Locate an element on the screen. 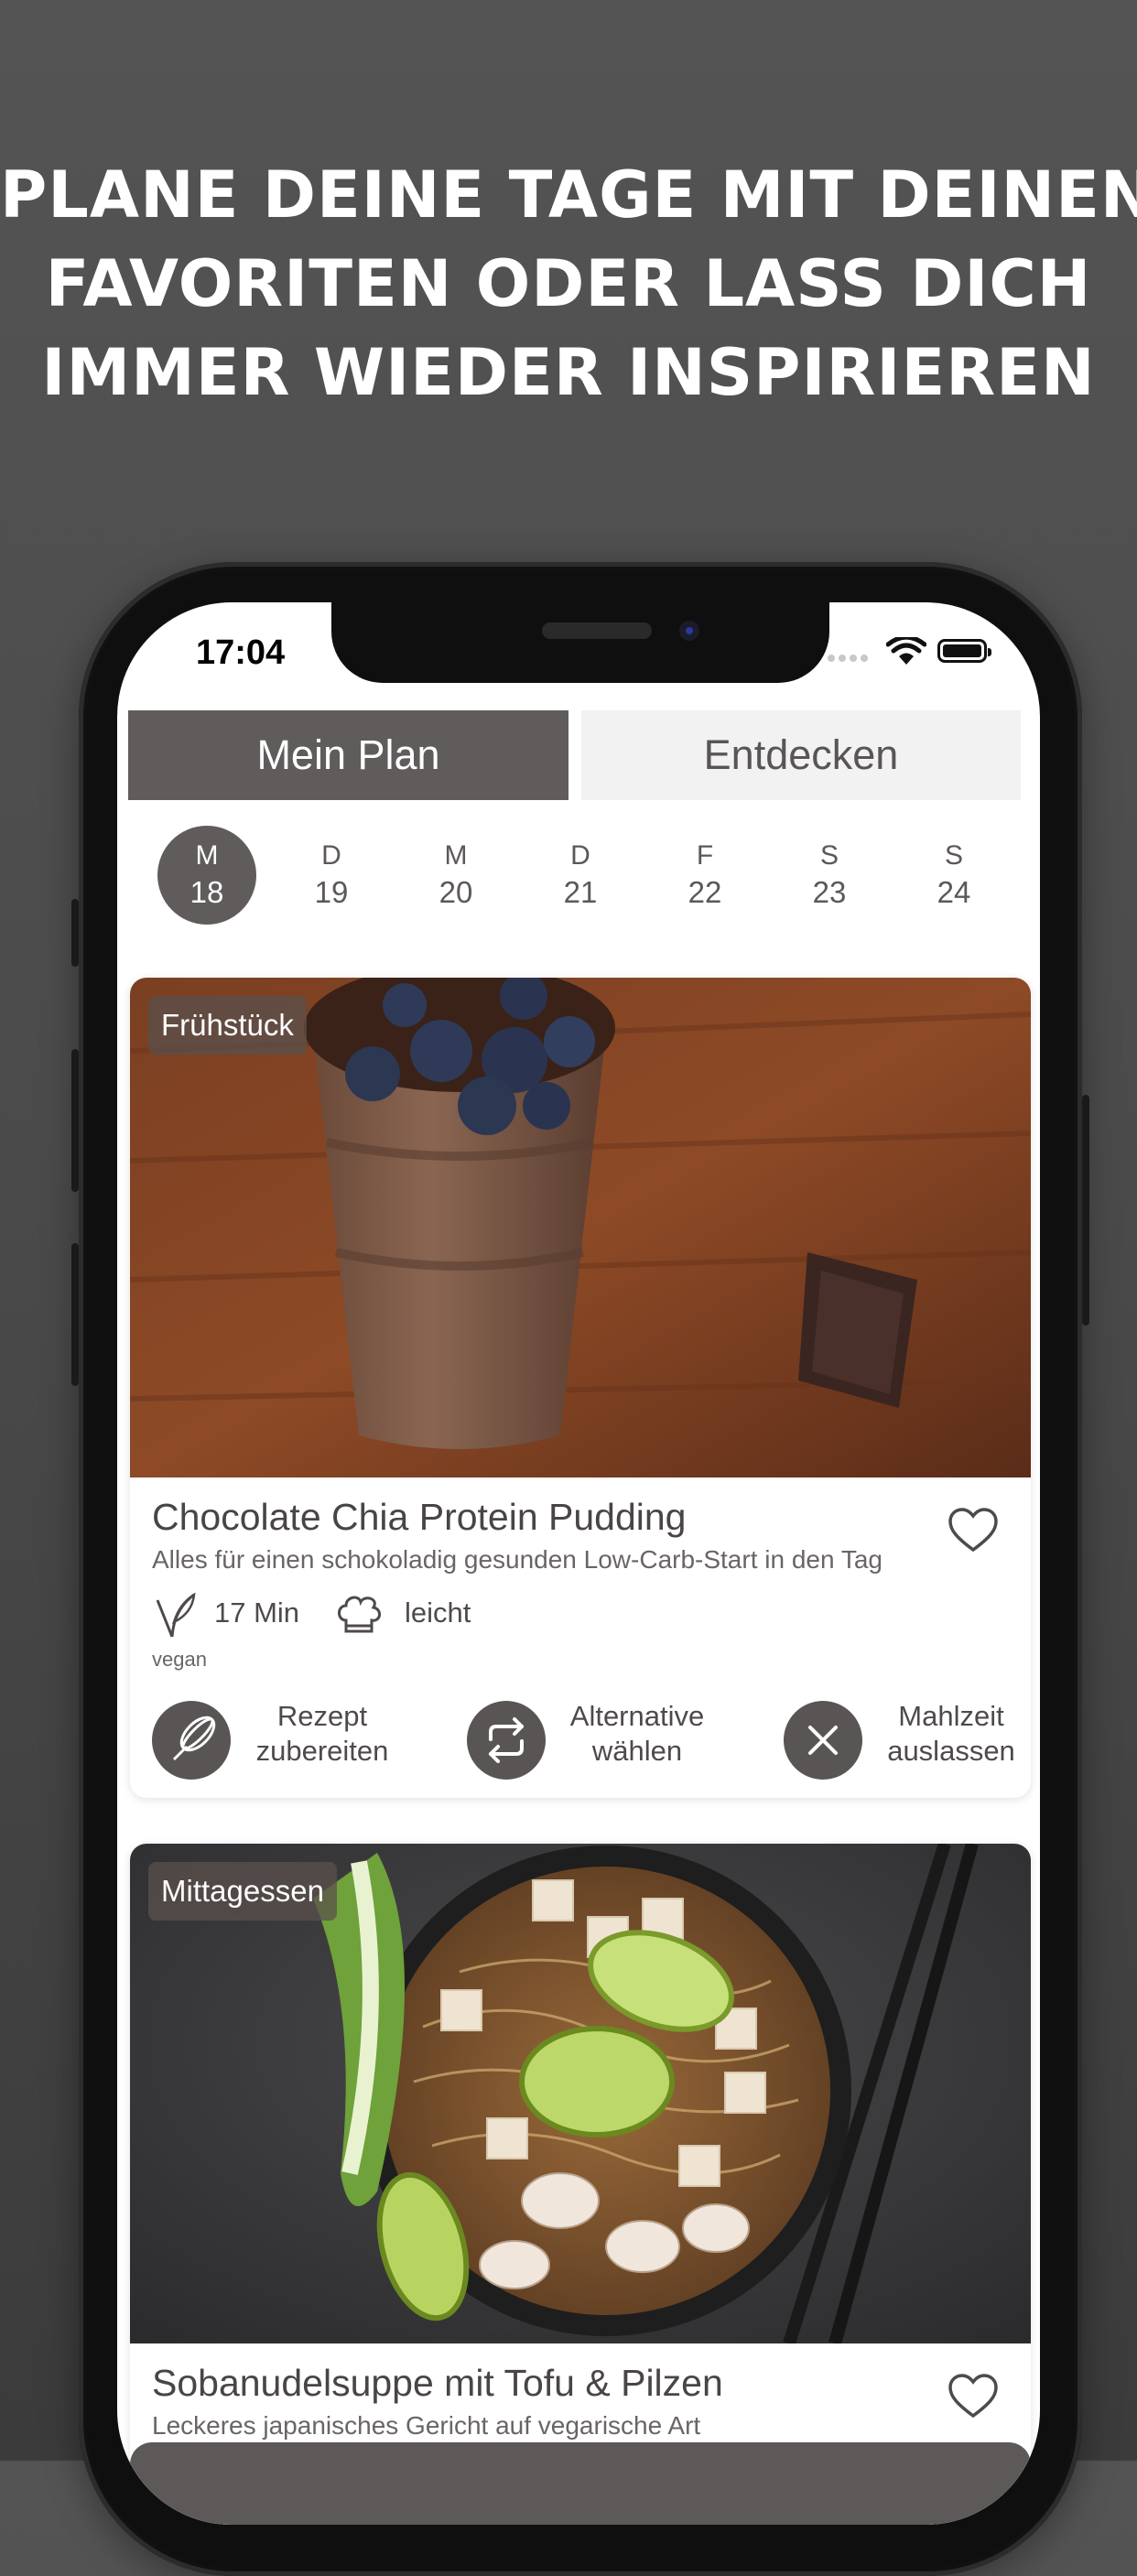 The width and height of the screenshot is (1137, 2576). swap-icon is located at coordinates (506, 1740).